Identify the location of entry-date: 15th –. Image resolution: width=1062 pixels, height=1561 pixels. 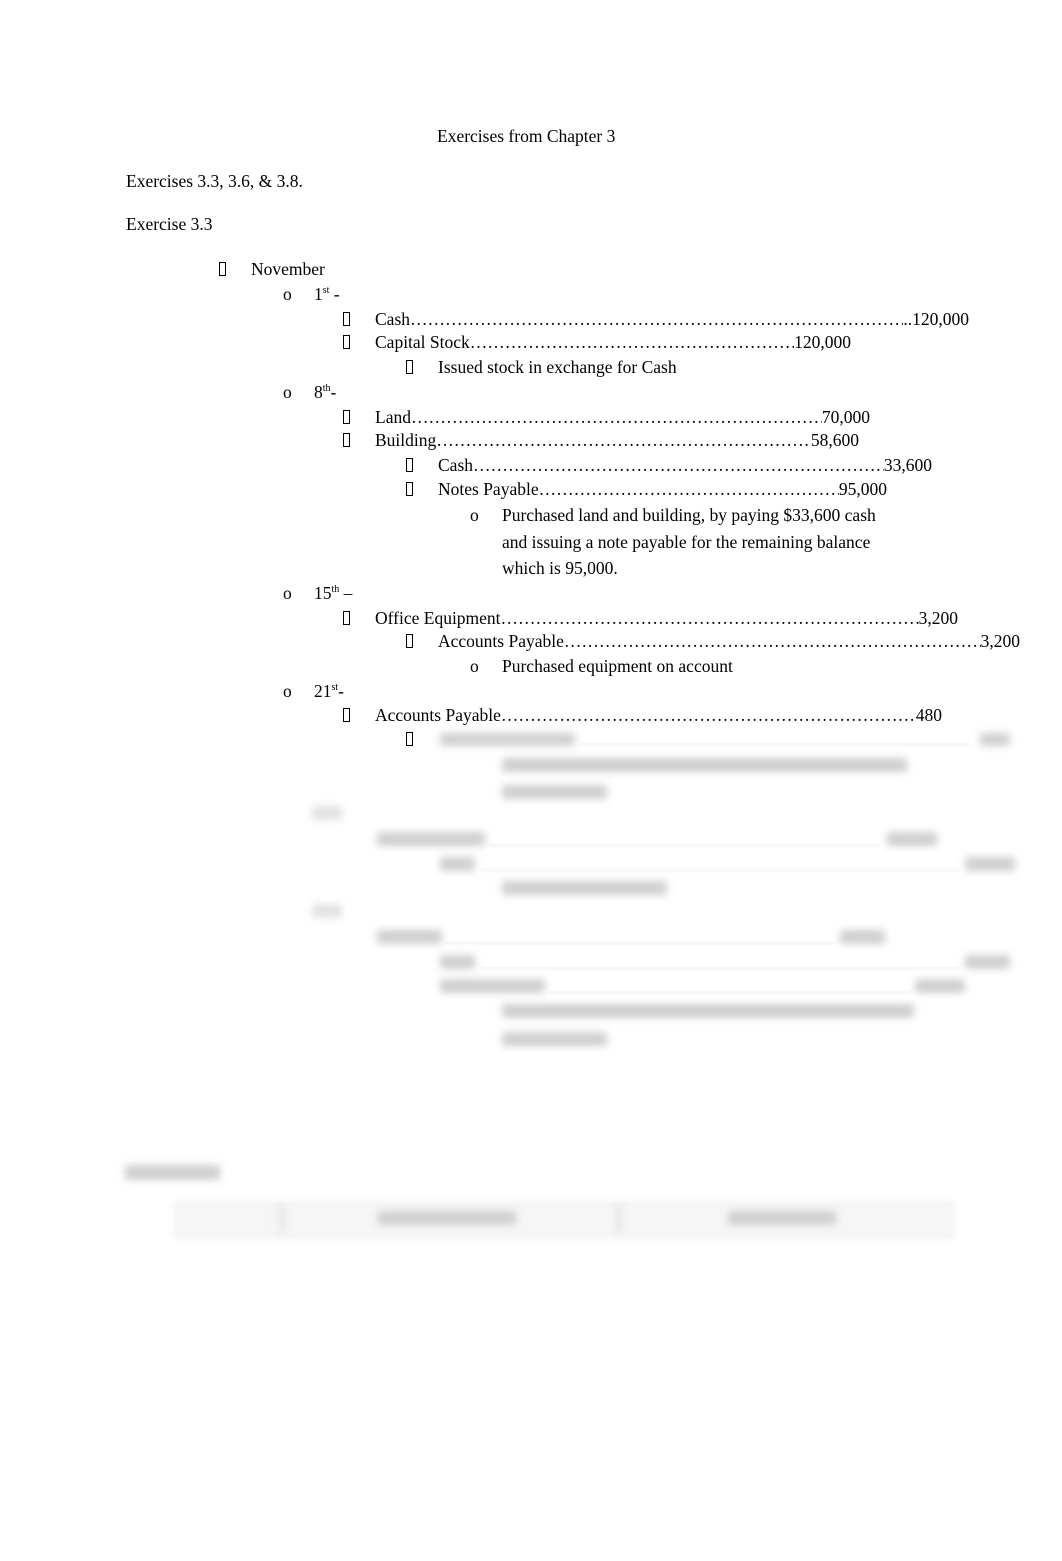
(333, 593).